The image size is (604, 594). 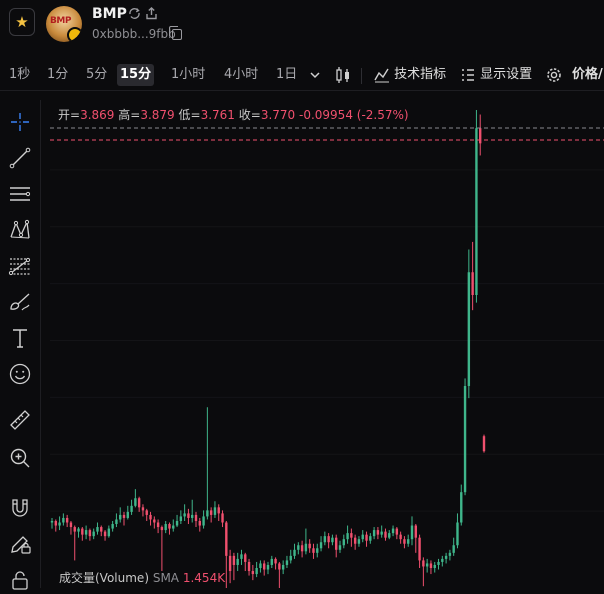 What do you see at coordinates (97, 115) in the screenshot?
I see `open-value: 3.869` at bounding box center [97, 115].